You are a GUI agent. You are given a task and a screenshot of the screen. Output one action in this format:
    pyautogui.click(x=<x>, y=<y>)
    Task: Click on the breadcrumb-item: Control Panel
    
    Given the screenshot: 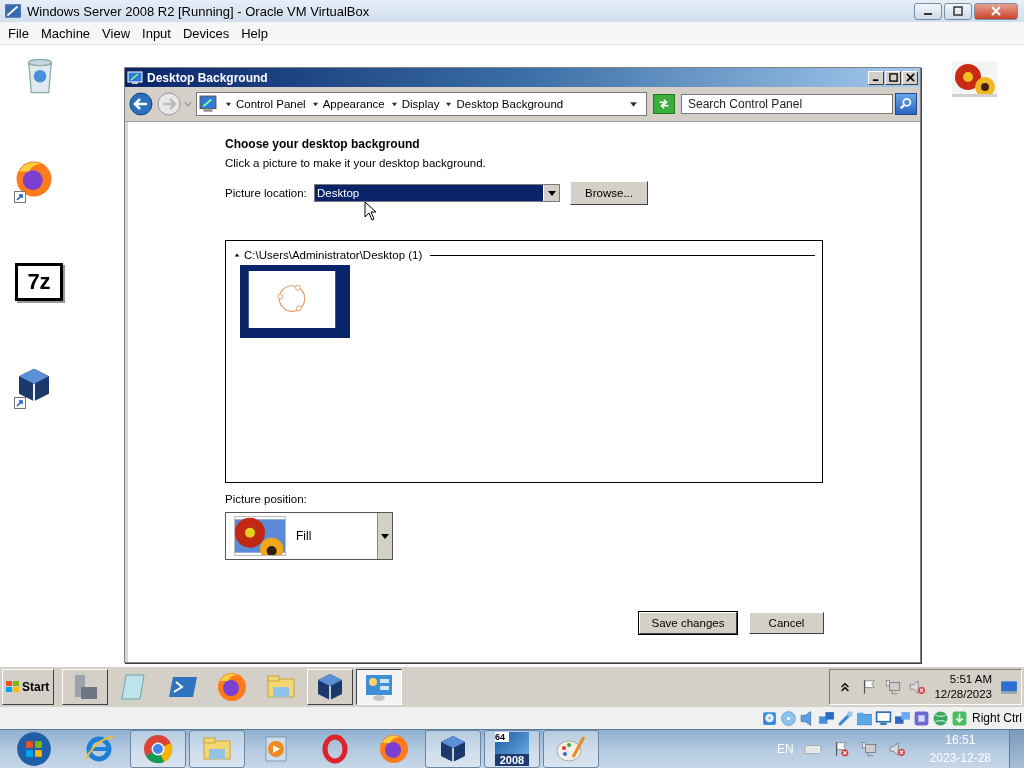 What is the action you would take?
    pyautogui.click(x=271, y=104)
    